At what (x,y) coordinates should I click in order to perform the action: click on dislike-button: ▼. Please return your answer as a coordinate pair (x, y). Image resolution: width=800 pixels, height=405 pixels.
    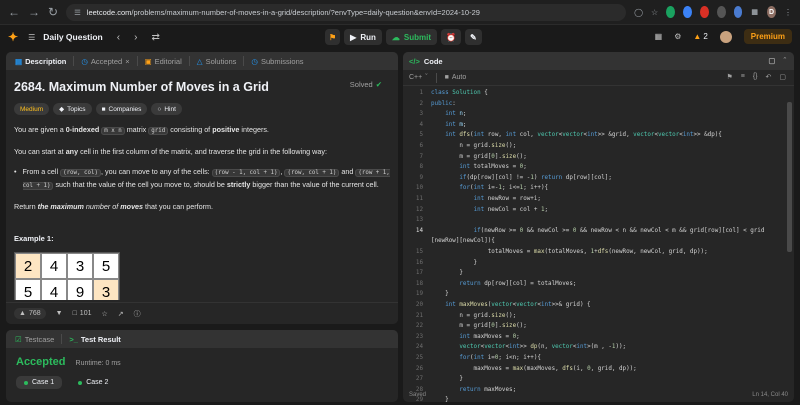
    Looking at the image, I should click on (59, 313).